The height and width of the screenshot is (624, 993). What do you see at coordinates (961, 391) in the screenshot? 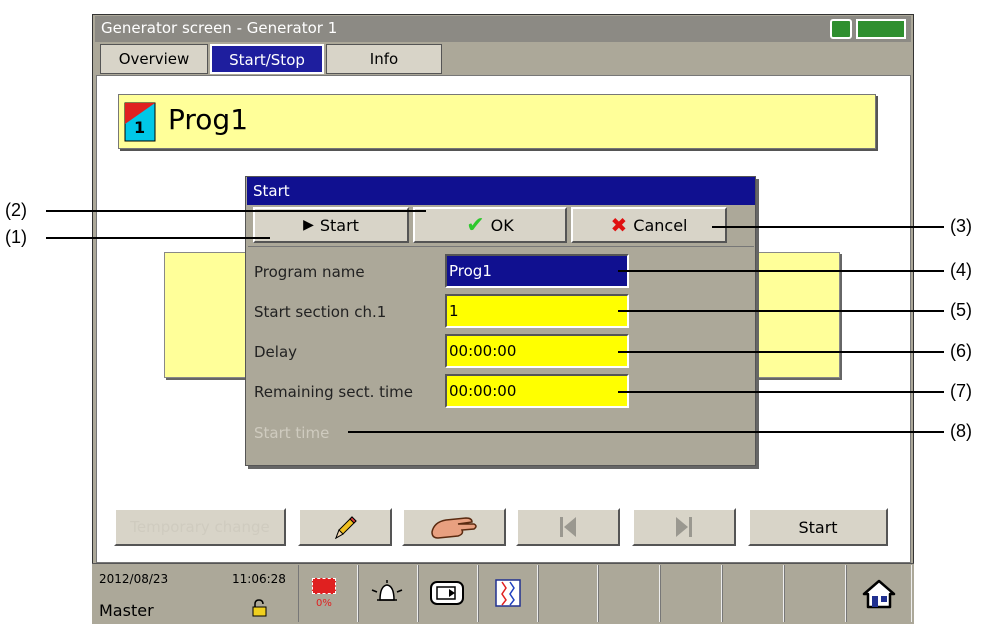
I see `callout-label-7: (7)` at bounding box center [961, 391].